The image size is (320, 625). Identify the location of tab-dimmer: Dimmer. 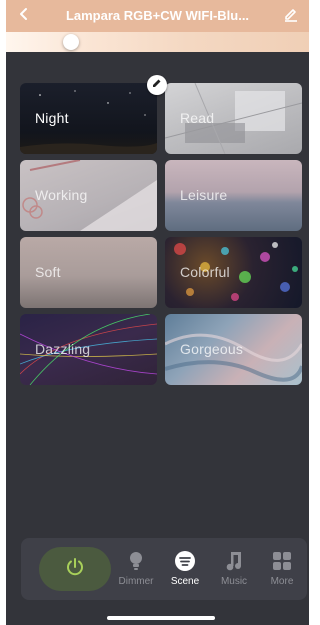
(136, 568).